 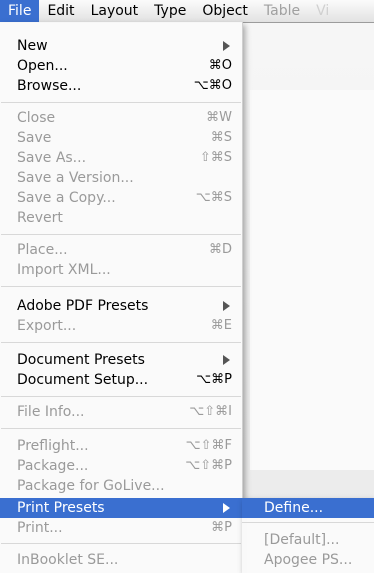 I want to click on menu-item-print: Print... ⌘P, so click(x=121, y=528).